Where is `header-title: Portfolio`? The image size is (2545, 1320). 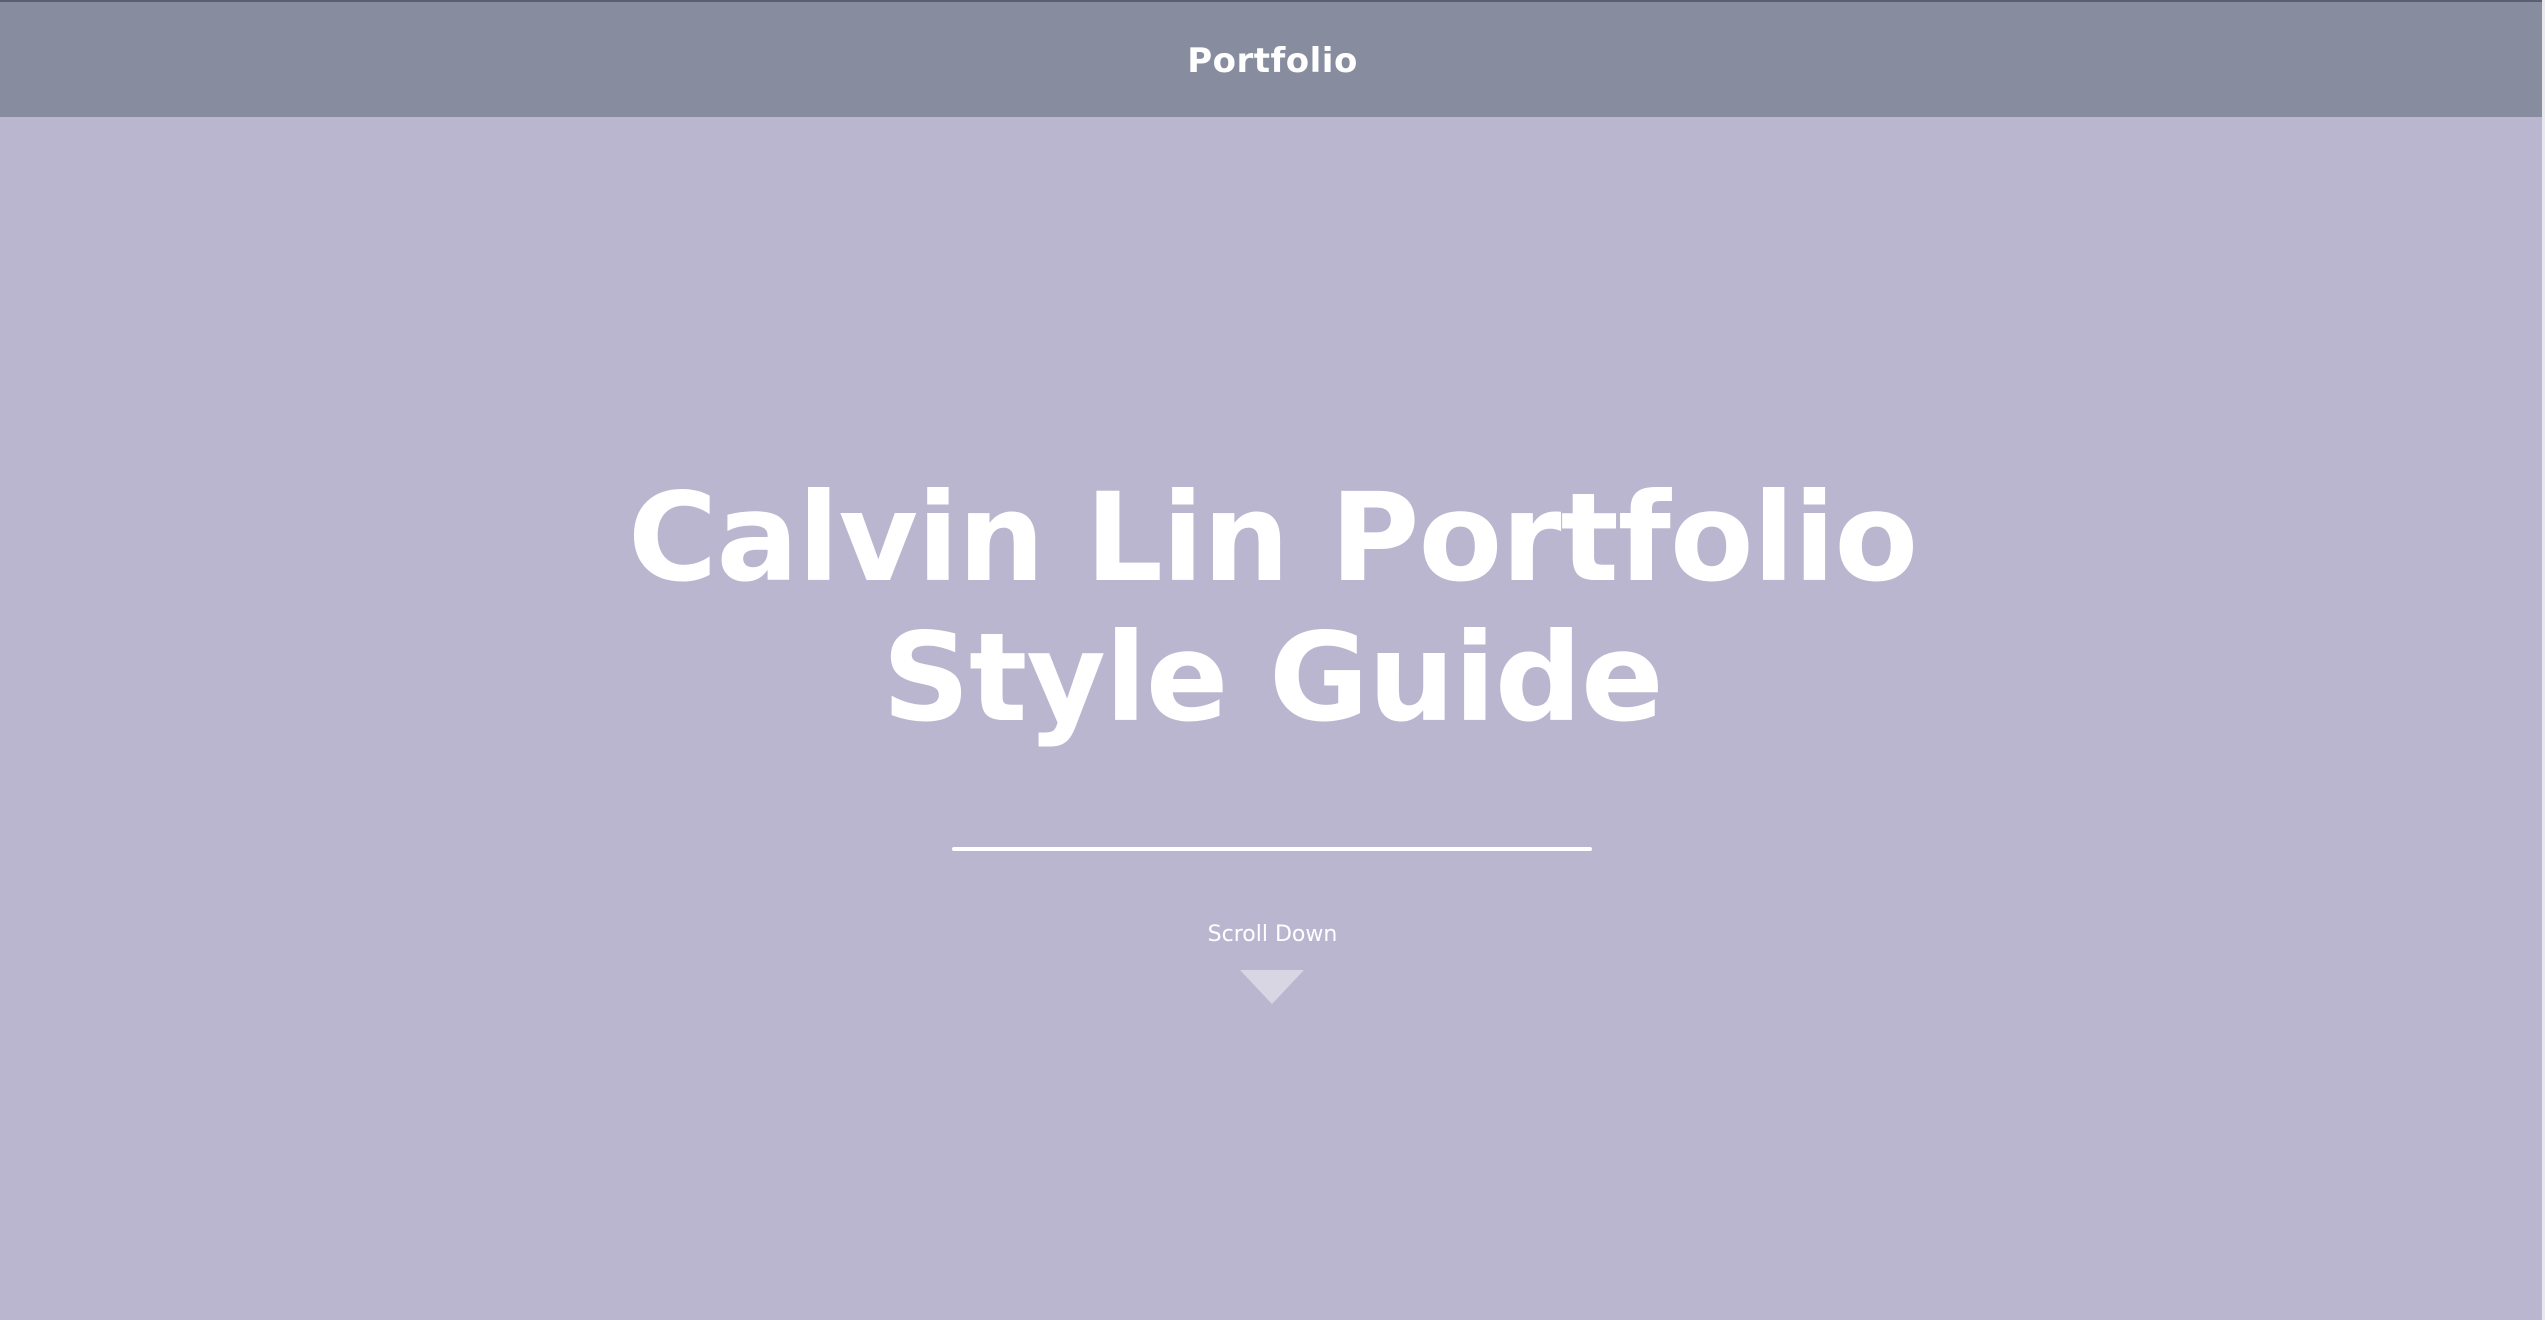 header-title: Portfolio is located at coordinates (1272, 61).